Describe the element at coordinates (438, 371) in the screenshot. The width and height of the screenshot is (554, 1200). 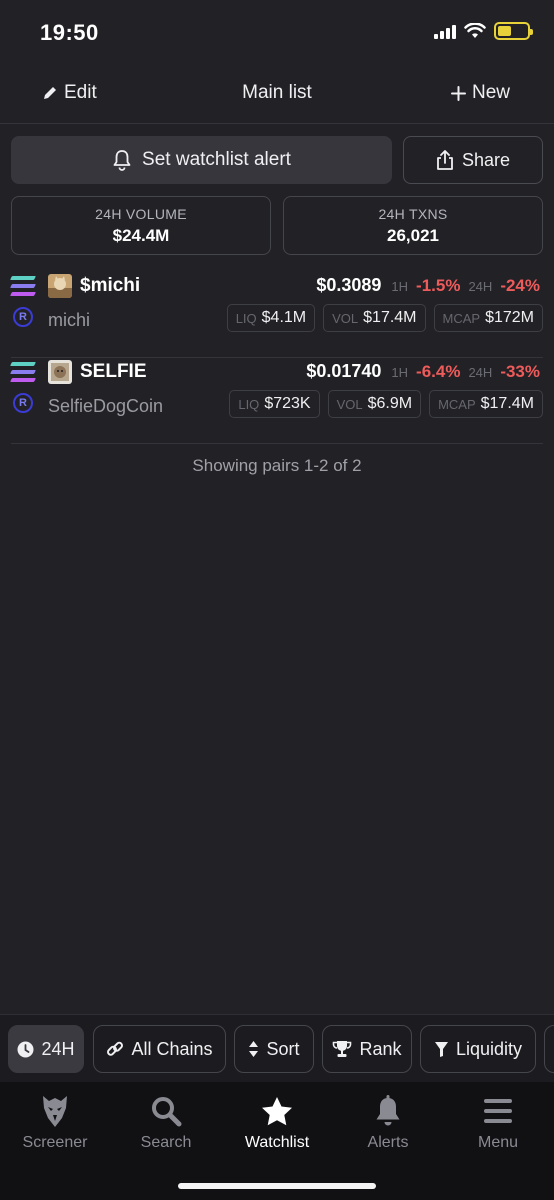
I see `change-1h-value: -6.4%` at that location.